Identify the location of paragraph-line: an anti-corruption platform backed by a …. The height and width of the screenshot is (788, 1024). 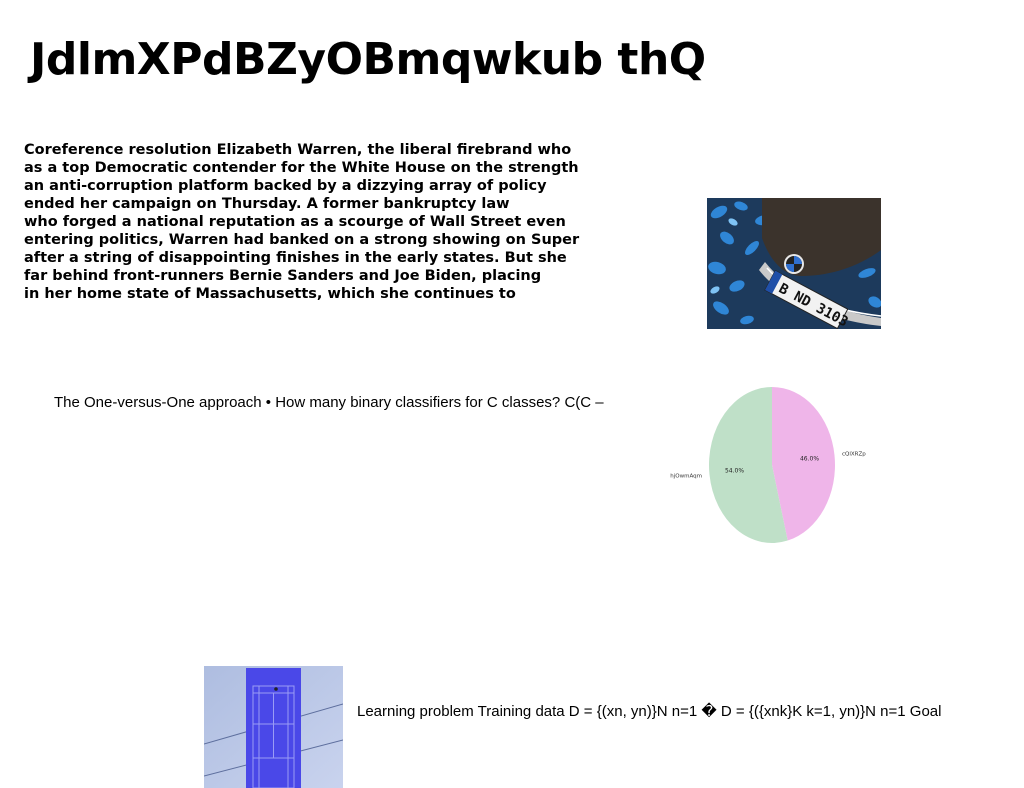
(285, 186).